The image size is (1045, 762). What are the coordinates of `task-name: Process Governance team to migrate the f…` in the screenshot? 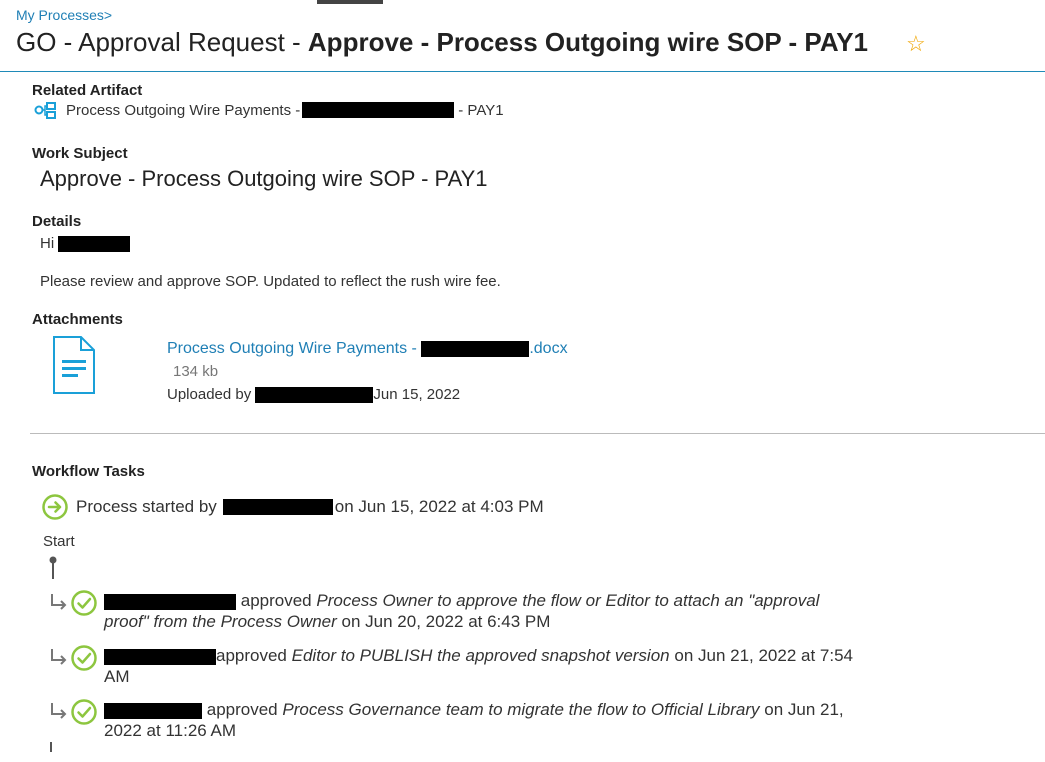 It's located at (521, 709).